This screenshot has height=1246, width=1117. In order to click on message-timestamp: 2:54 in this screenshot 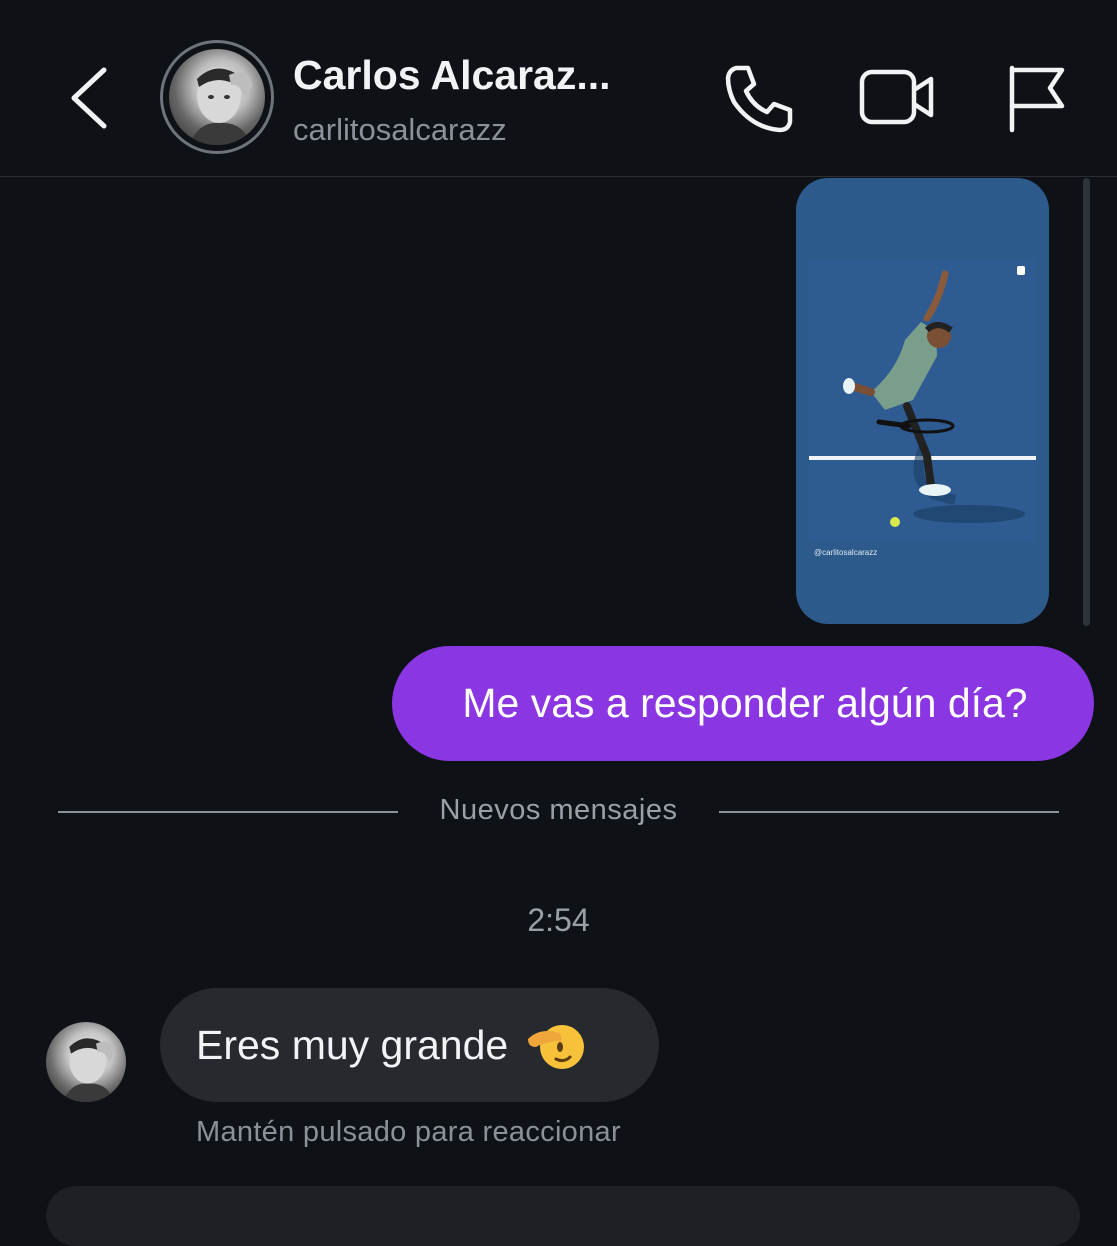, I will do `click(558, 920)`.